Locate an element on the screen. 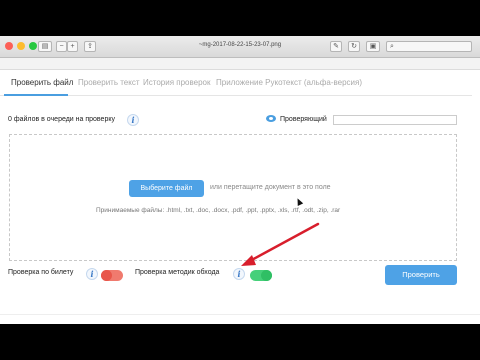 Image resolution: width=480 pixels, height=360 pixels. tab-history: История проверок is located at coordinates (176, 82).